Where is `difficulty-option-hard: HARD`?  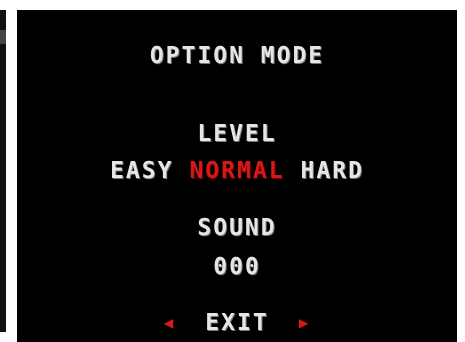 difficulty-option-hard: HARD is located at coordinates (332, 171).